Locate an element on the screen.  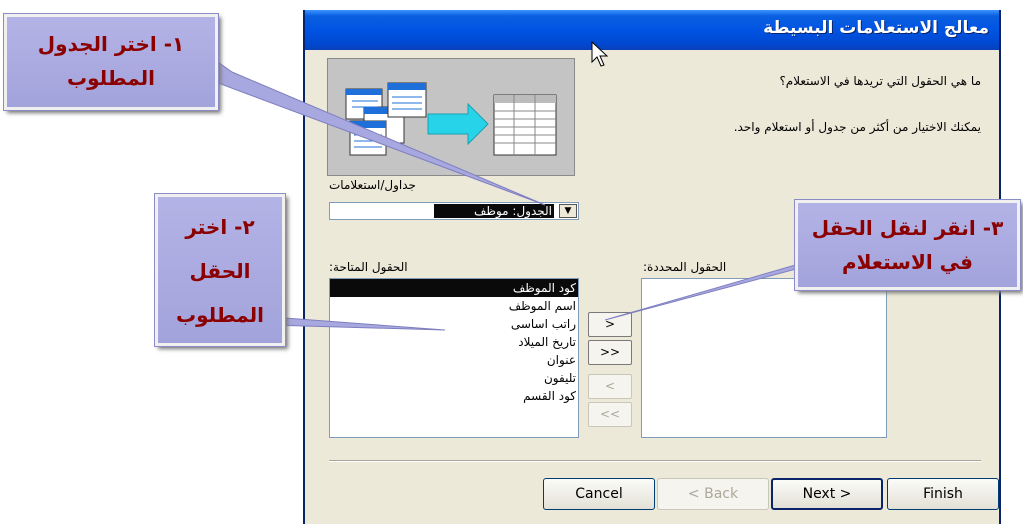
add-all-fields-button: >> is located at coordinates (610, 352).